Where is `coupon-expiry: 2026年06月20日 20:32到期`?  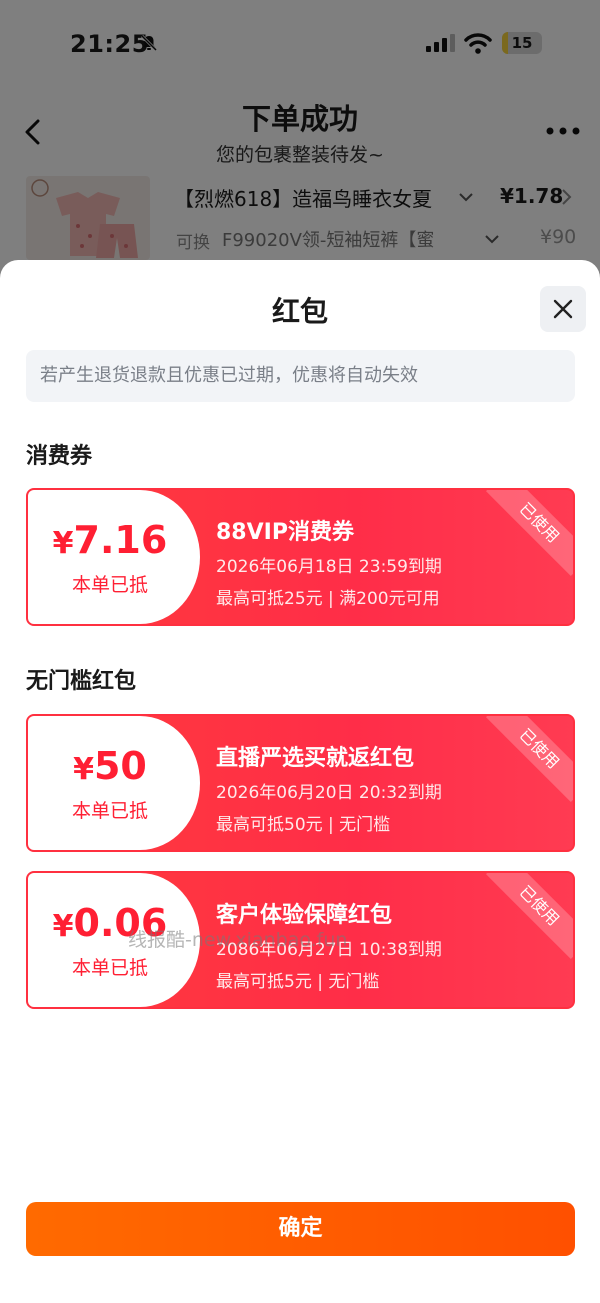
coupon-expiry: 2026年06月20日 20:32到期 is located at coordinates (329, 793).